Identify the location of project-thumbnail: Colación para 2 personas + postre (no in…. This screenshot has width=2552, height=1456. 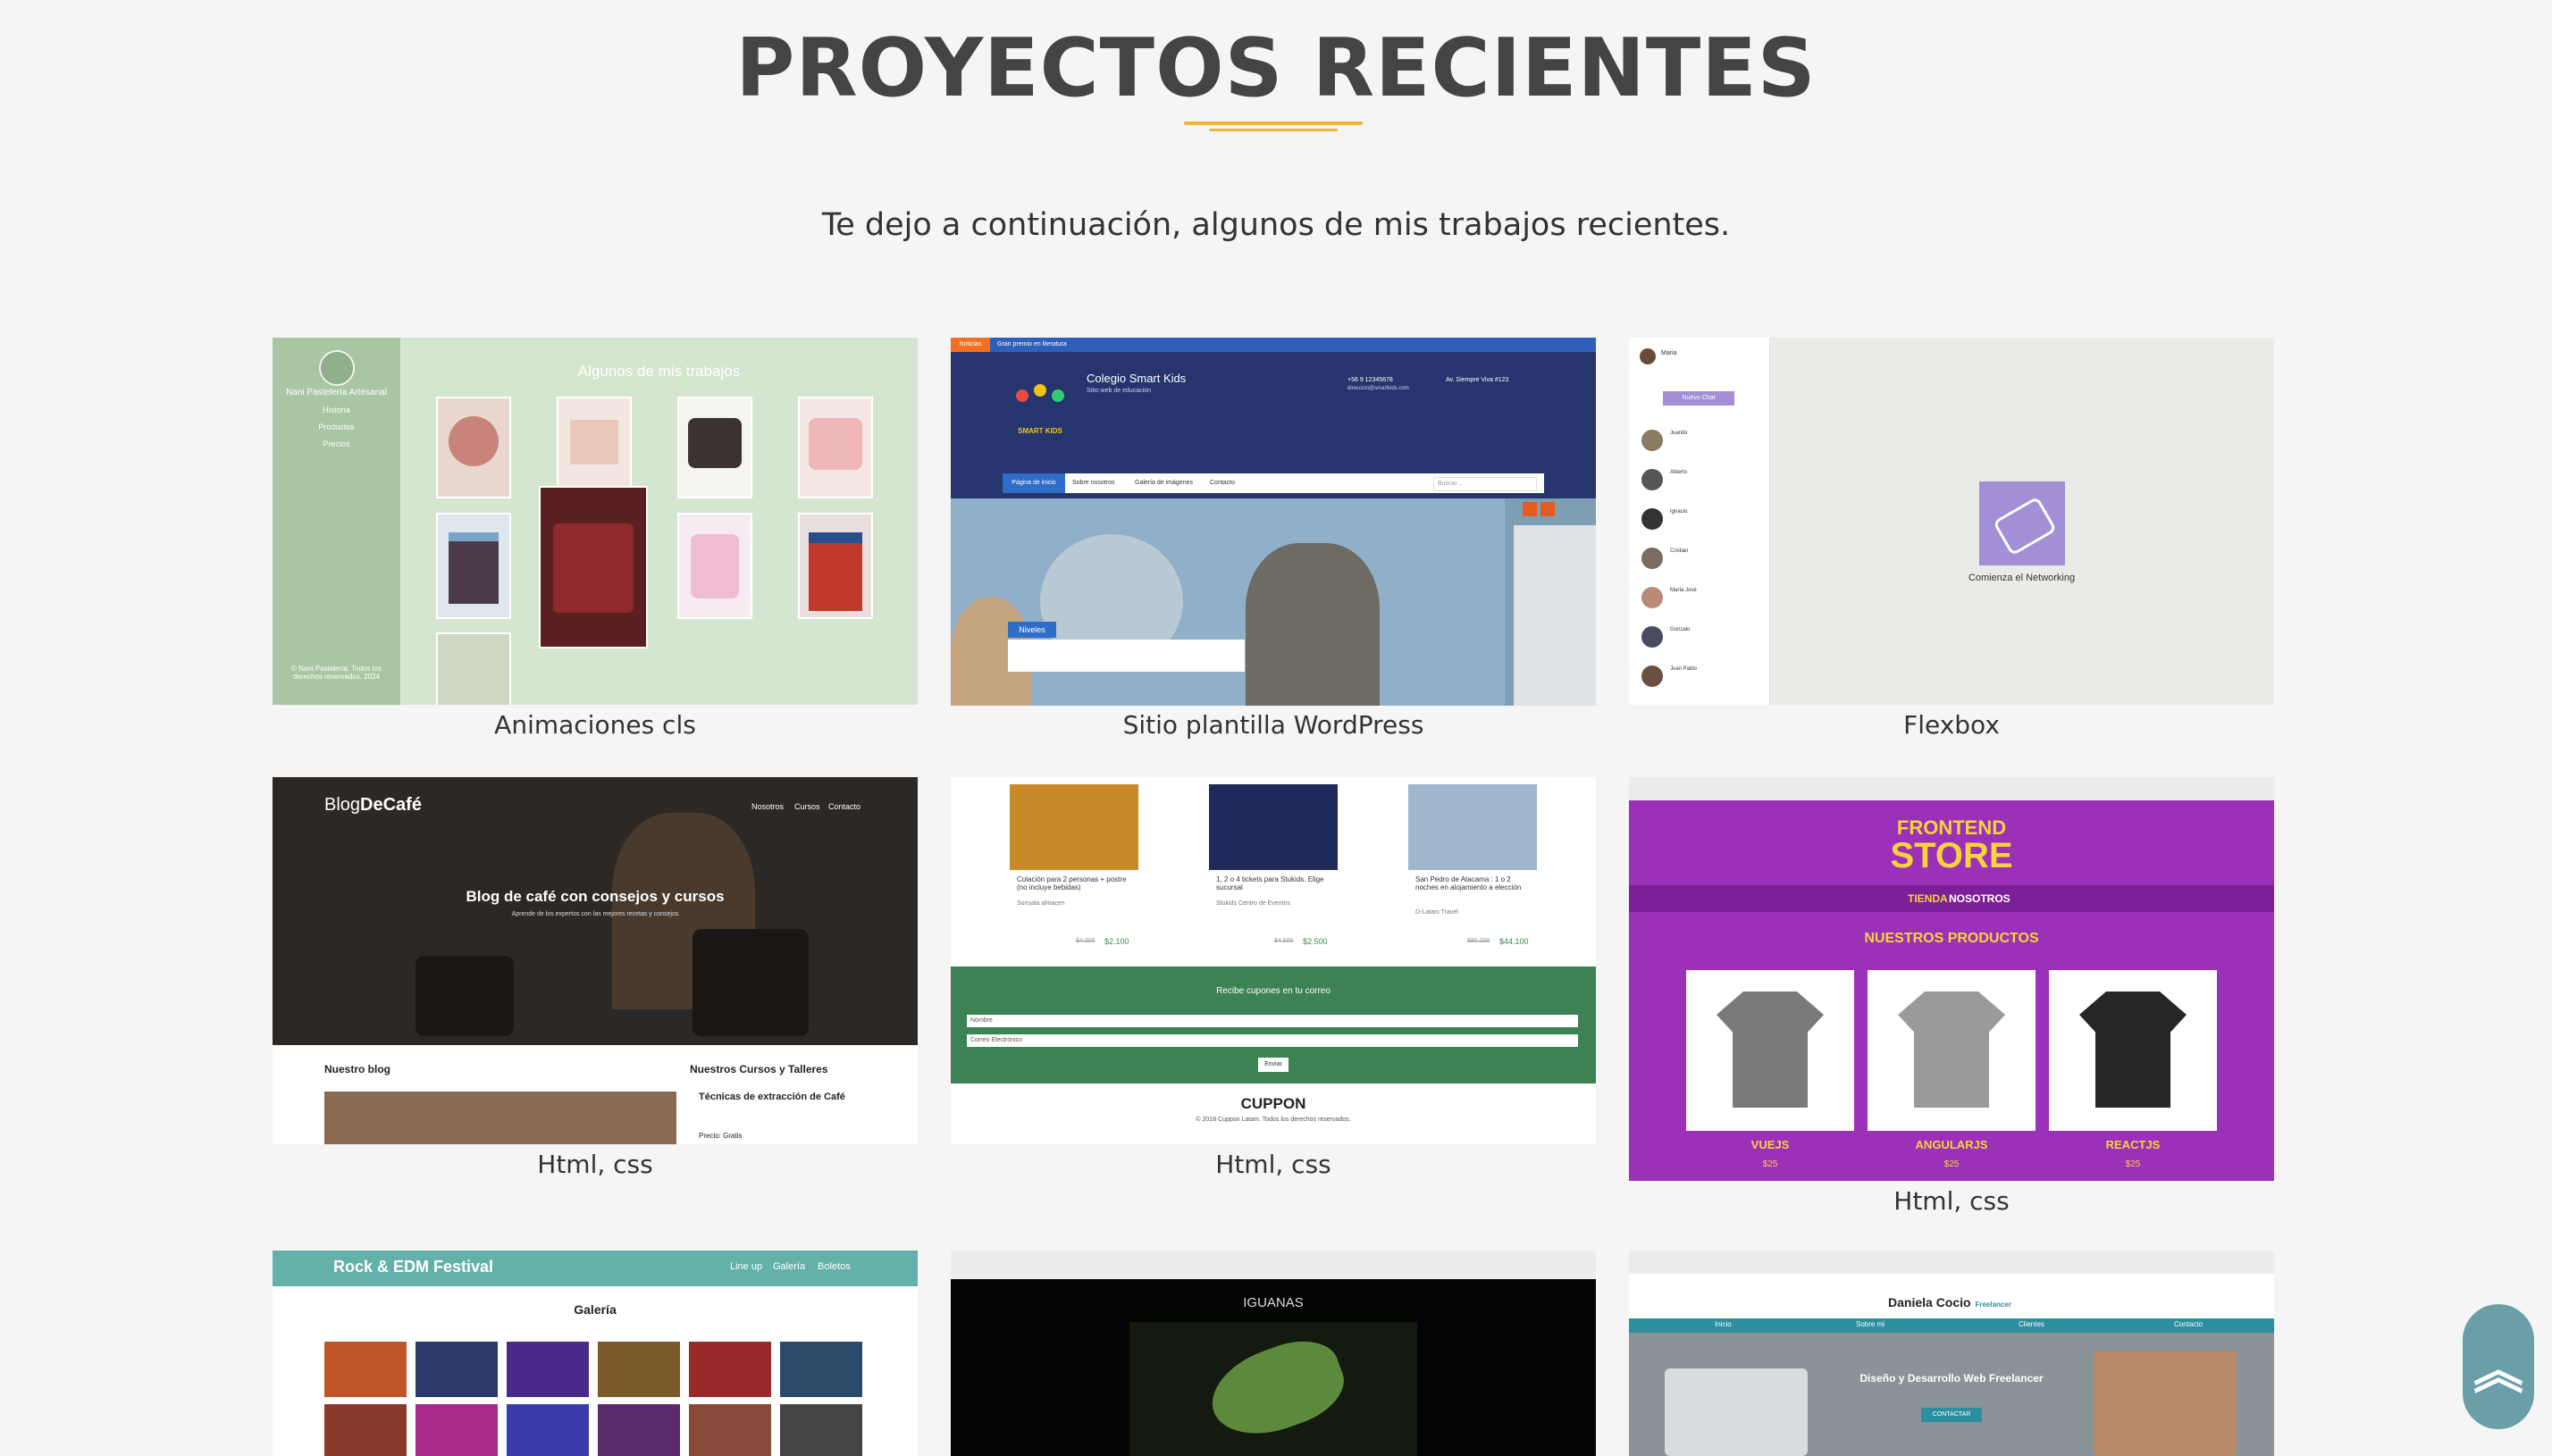
(1273, 960).